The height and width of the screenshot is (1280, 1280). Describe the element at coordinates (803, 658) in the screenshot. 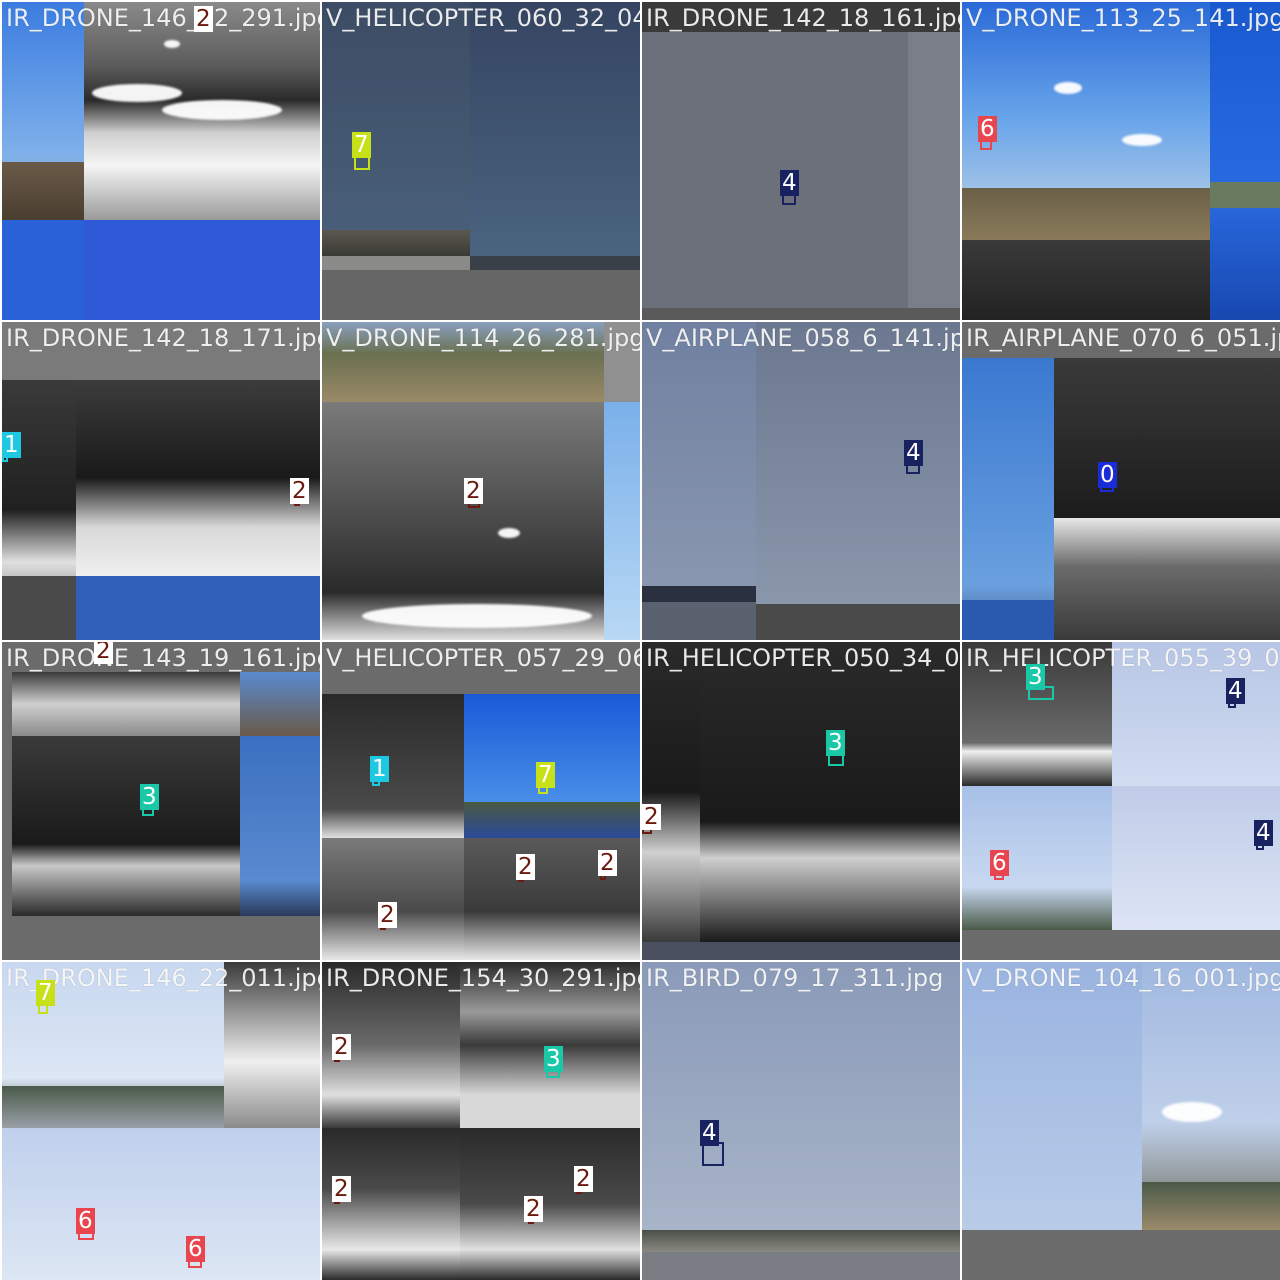

I see `tile-filename: IR_HELICOPTER_050_34_011.jpg` at that location.